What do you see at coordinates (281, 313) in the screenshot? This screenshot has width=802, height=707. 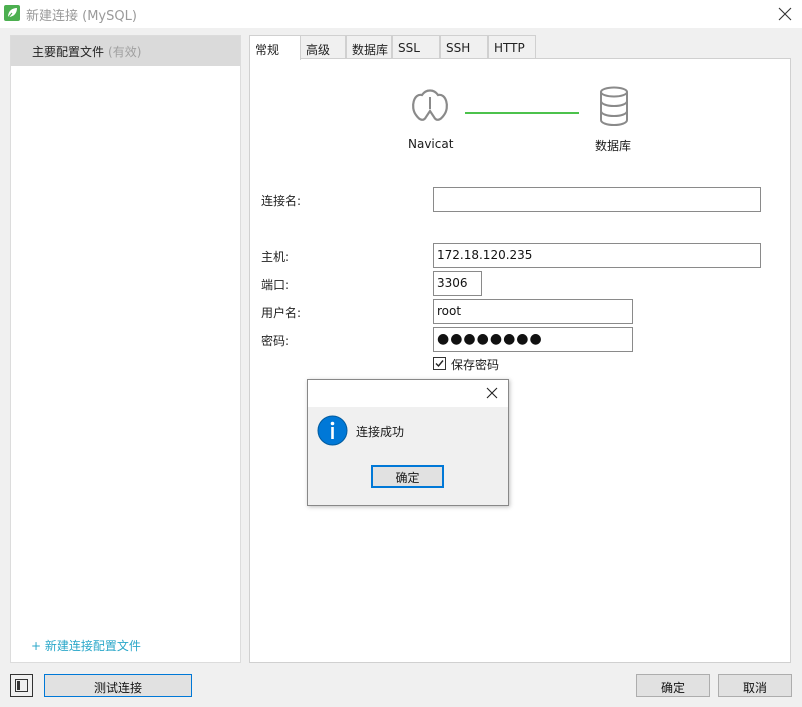 I see `username-label: 用户名:` at bounding box center [281, 313].